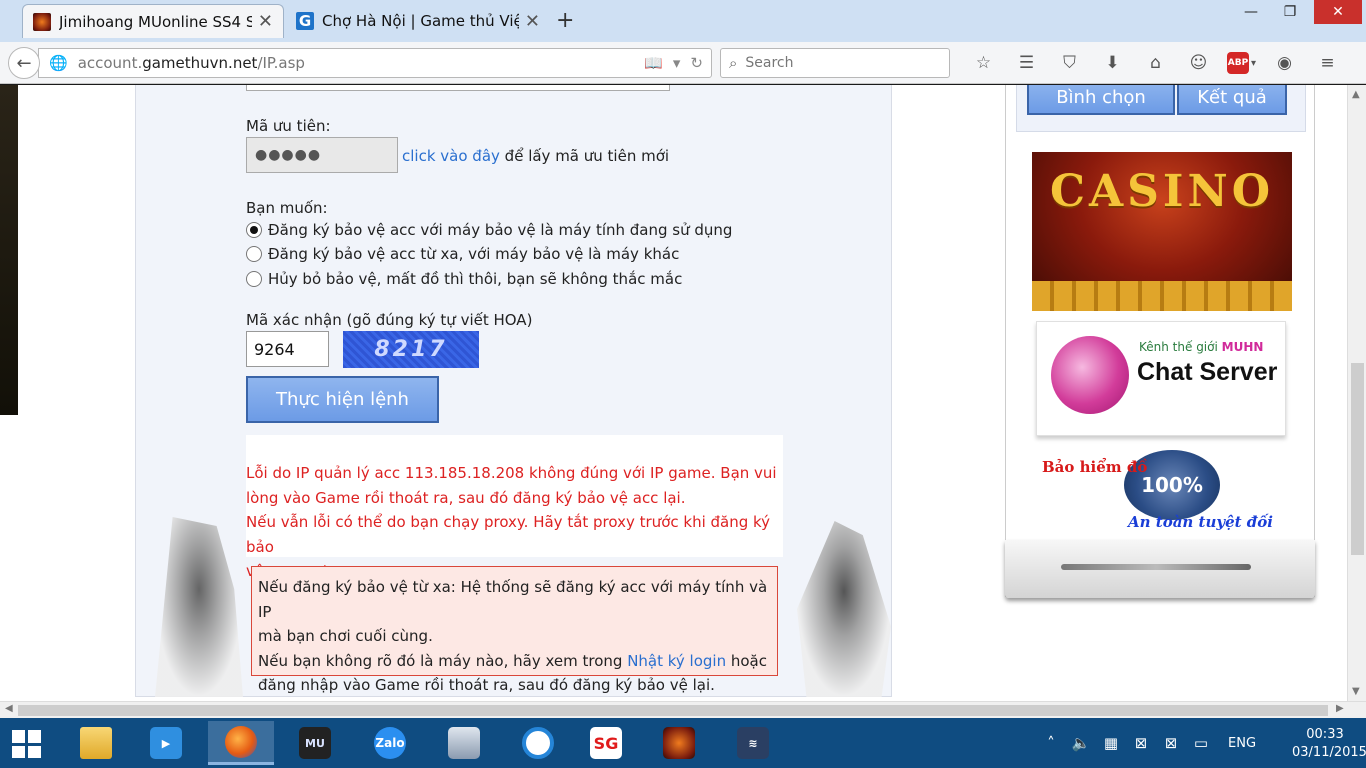 This screenshot has height=768, width=1366. I want to click on mu-favicon-icon, so click(42, 21).